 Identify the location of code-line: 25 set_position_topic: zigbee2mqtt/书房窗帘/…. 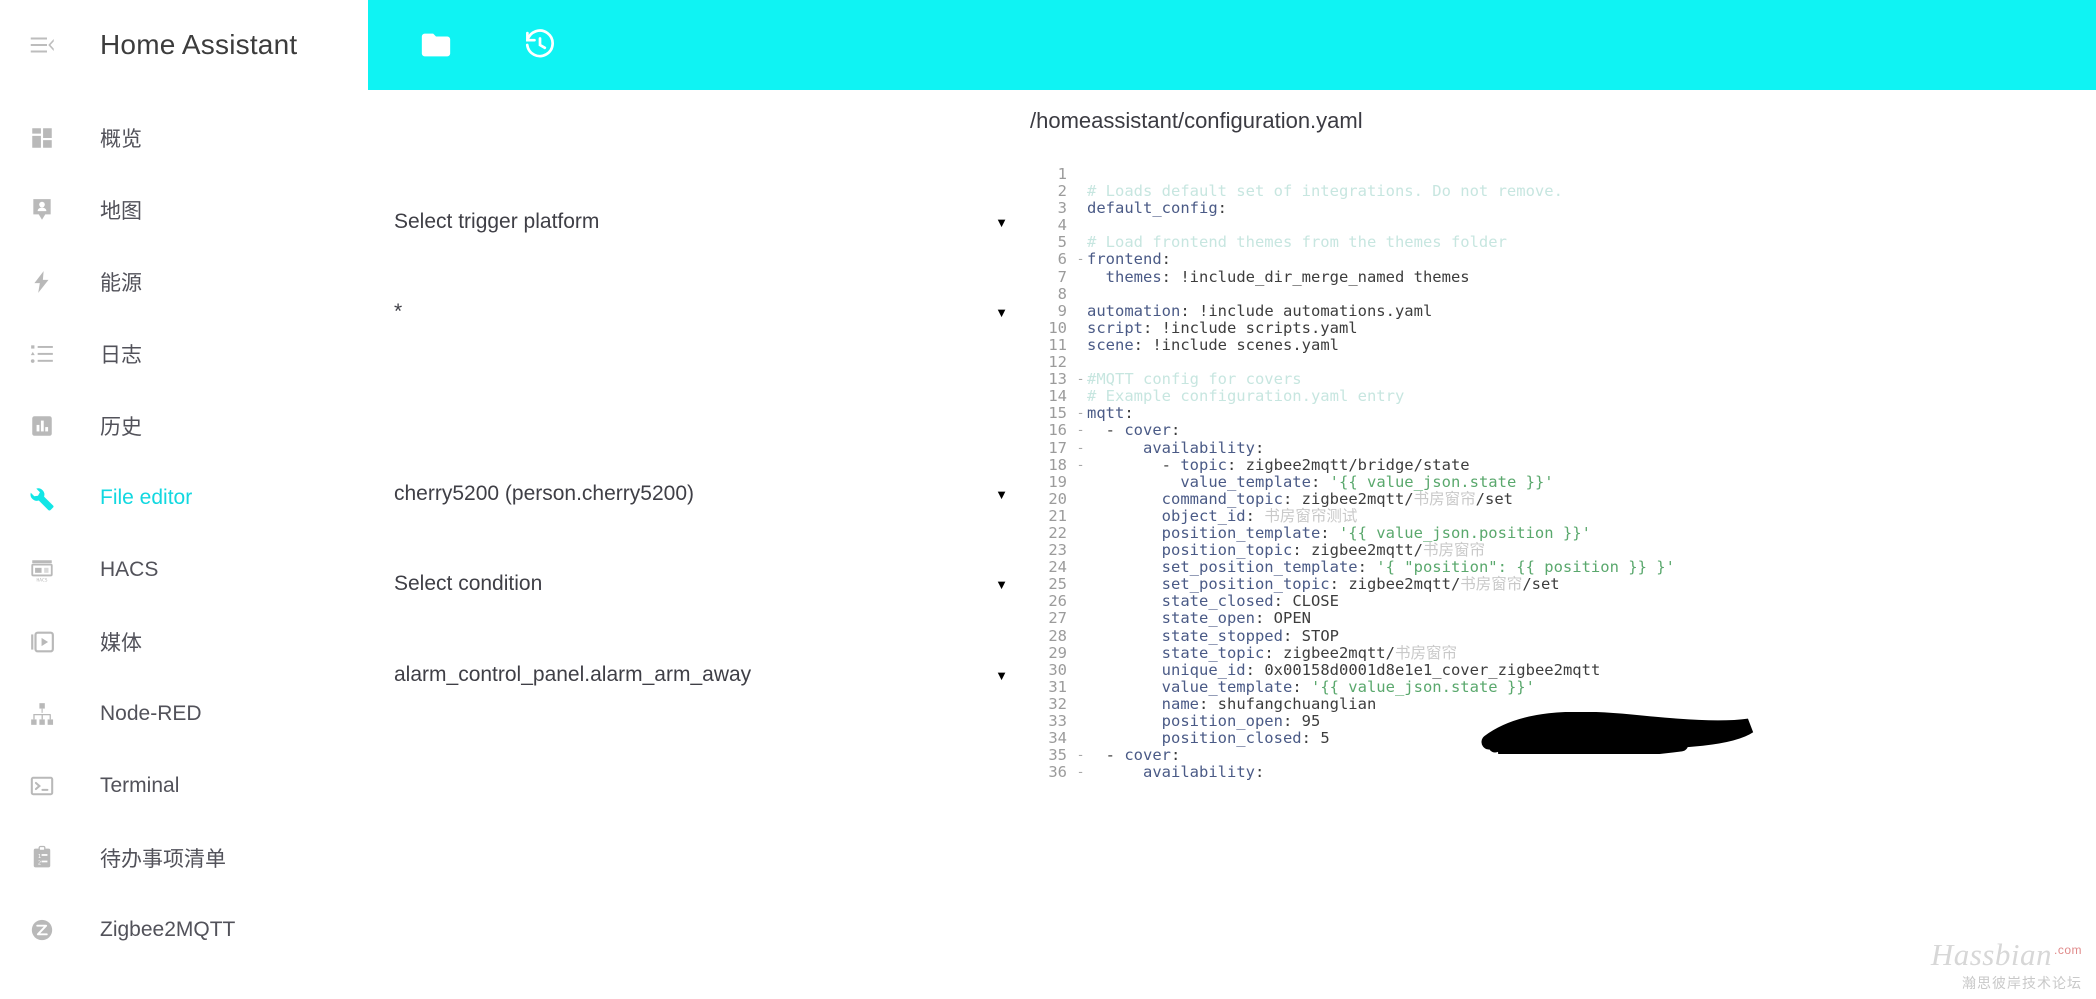
(1563, 584).